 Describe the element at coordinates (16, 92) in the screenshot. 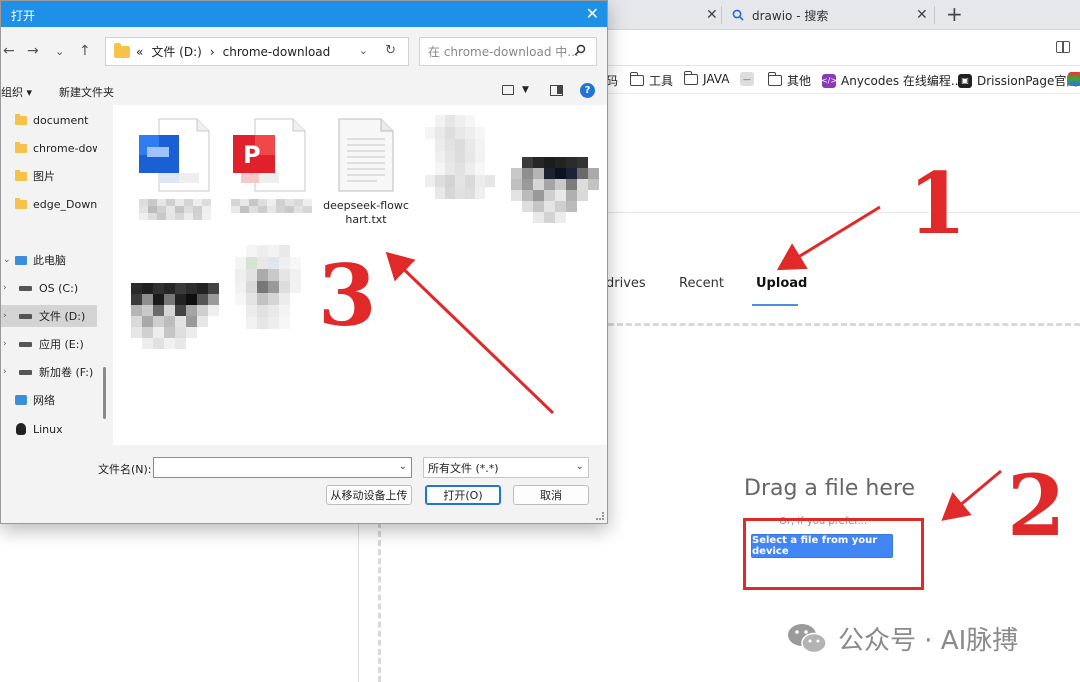

I see `organize-menu: 组织 ▾` at that location.